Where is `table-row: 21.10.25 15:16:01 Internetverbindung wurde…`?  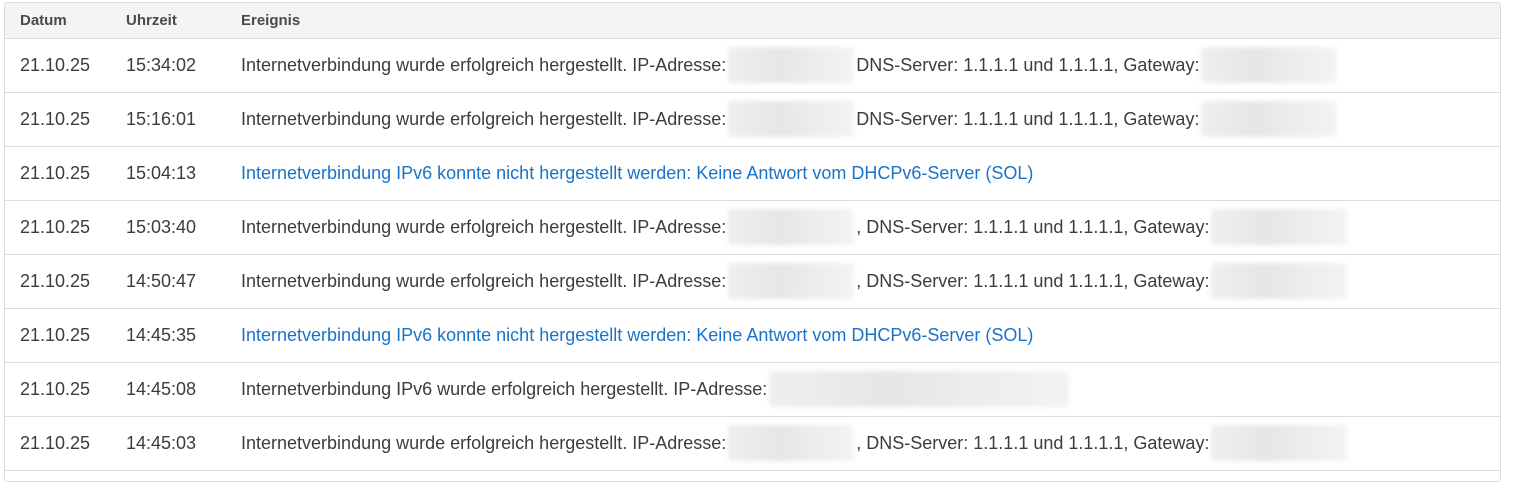
table-row: 21.10.25 15:16:01 Internetverbindung wurde… is located at coordinates (752, 120).